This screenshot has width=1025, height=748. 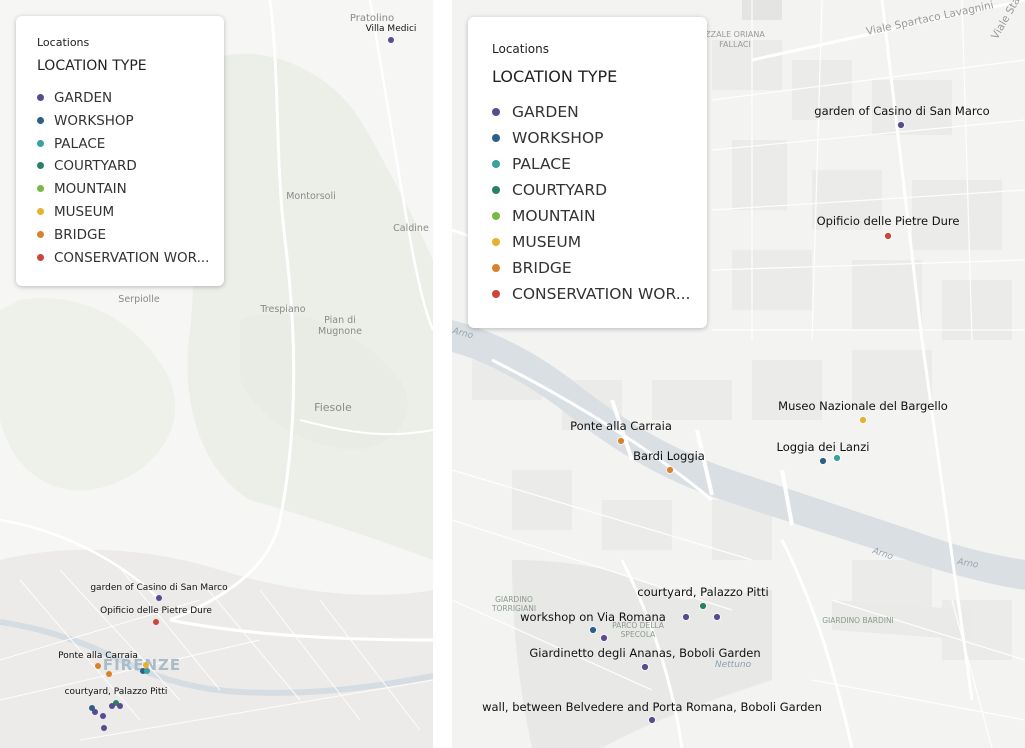 What do you see at coordinates (703, 606) in the screenshot?
I see `marker-courtyard-pitti` at bounding box center [703, 606].